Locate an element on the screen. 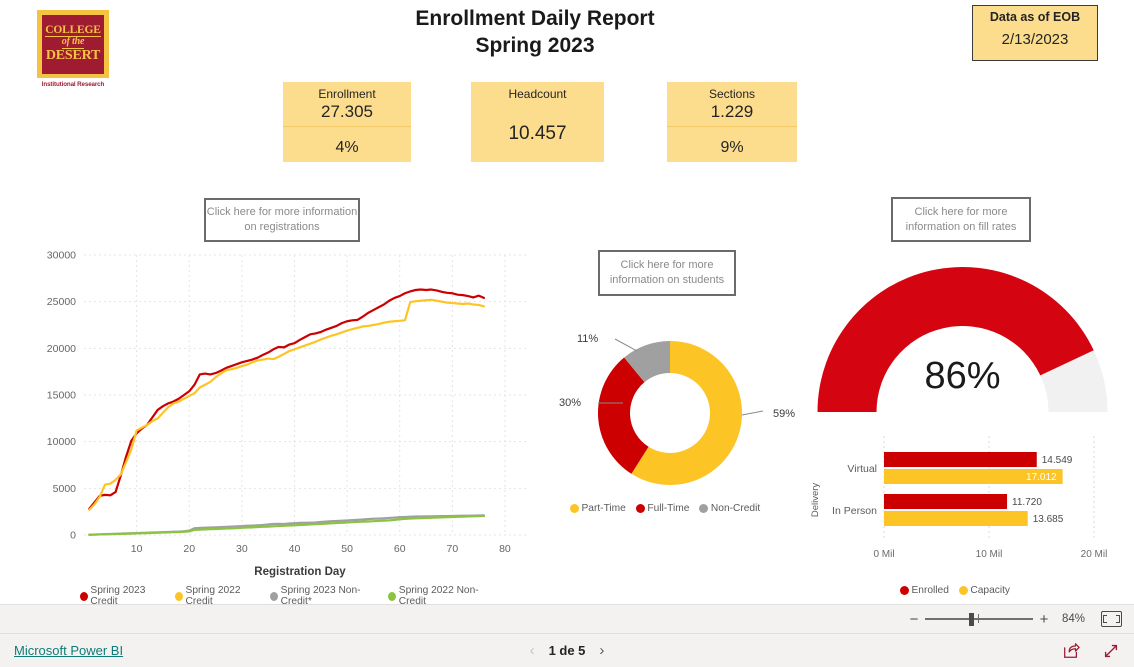 The height and width of the screenshot is (667, 1134). zoom-percentage-label: 84% is located at coordinates (1073, 619).